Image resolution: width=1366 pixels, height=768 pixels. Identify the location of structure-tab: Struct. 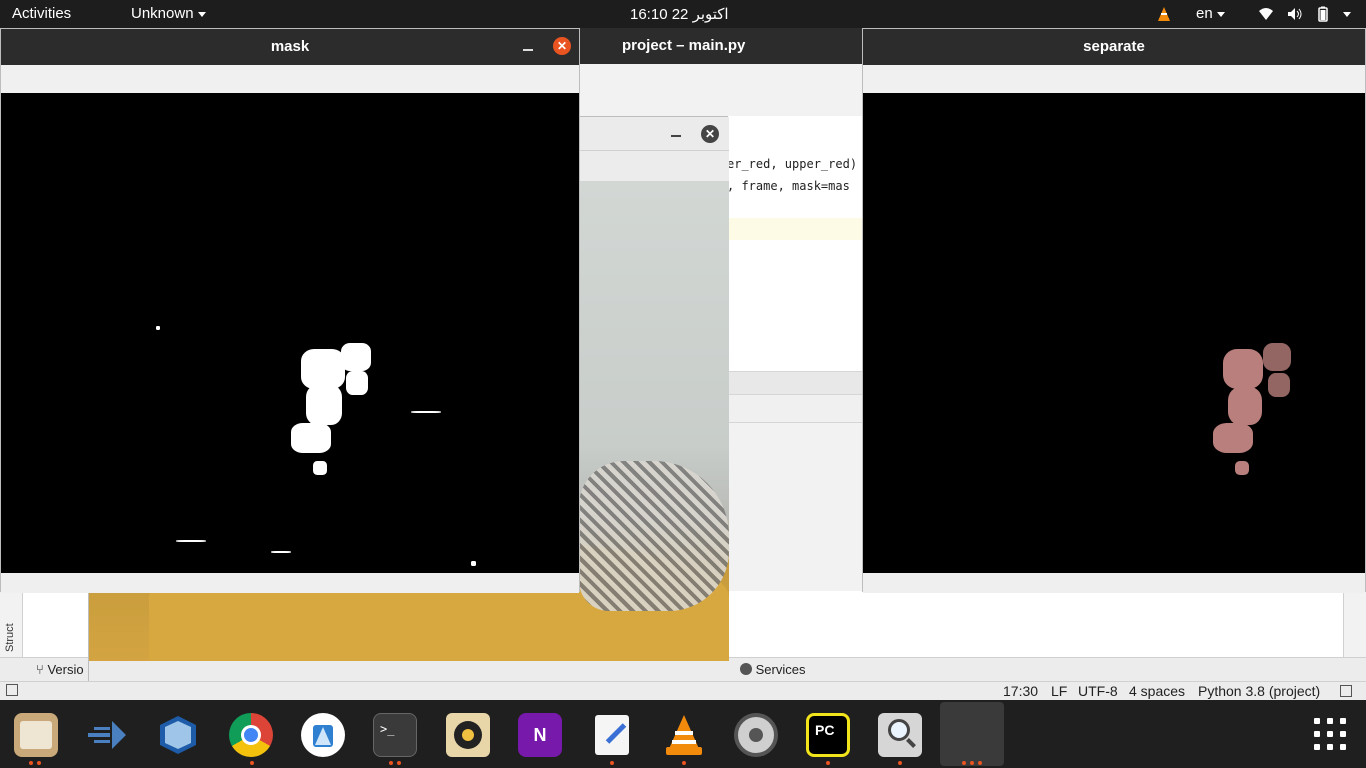
(11, 622).